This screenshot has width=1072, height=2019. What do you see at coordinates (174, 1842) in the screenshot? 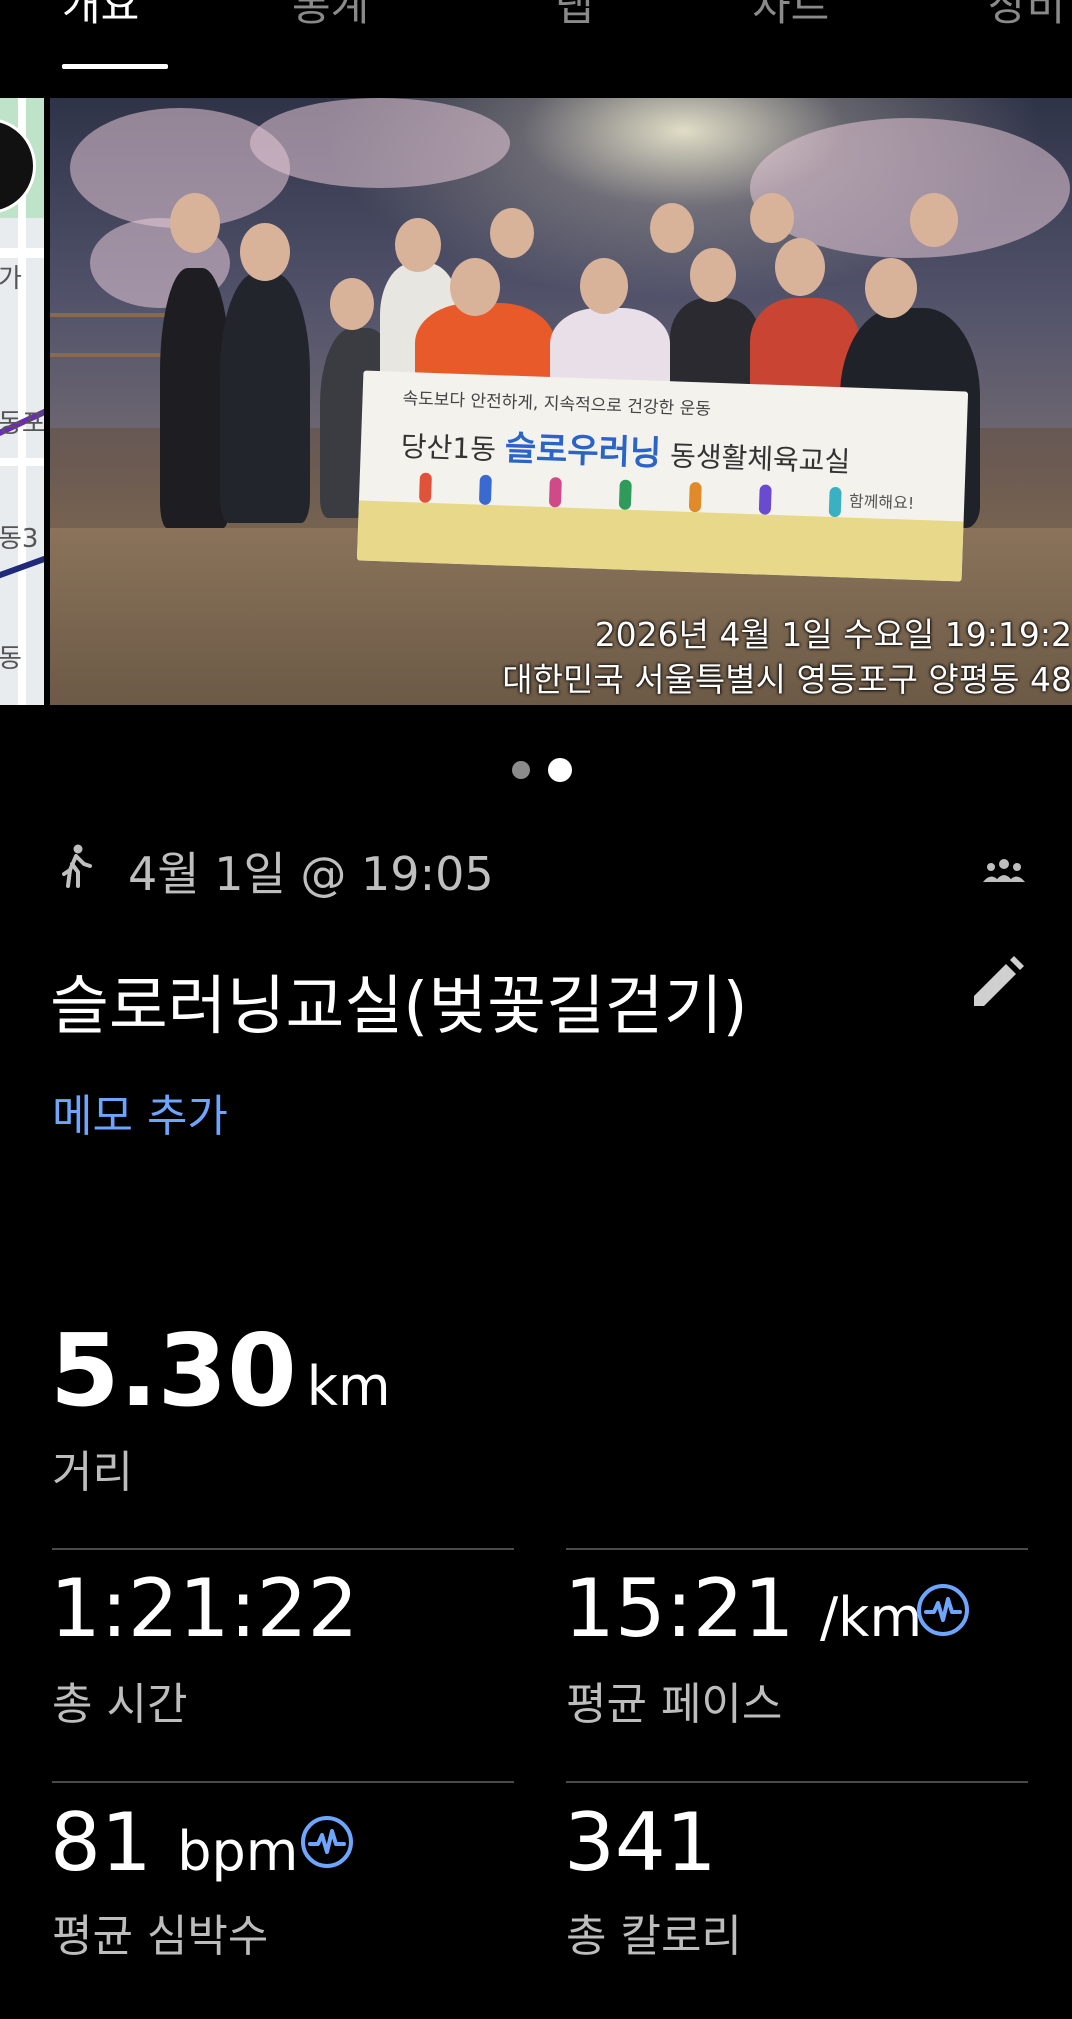
I see `avg-hr-value: 81 bpm` at bounding box center [174, 1842].